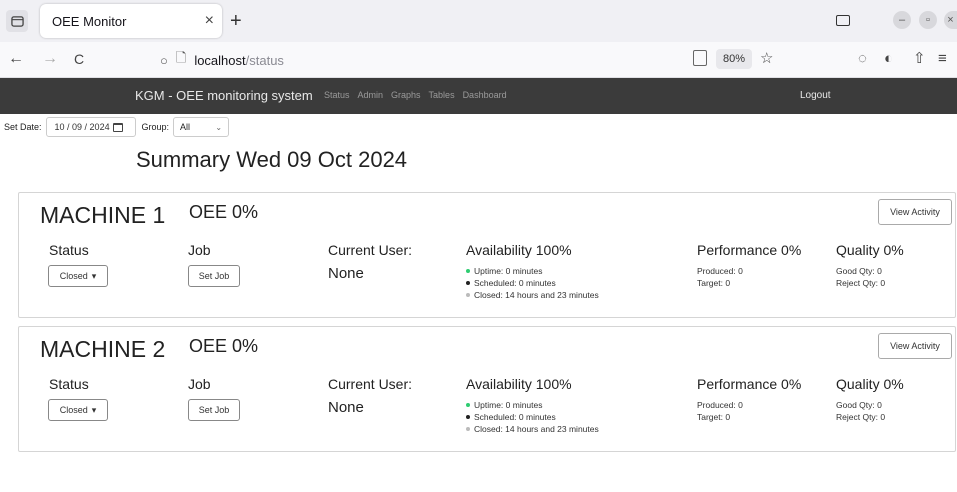 Image resolution: width=957 pixels, height=492 pixels. What do you see at coordinates (220, 60) in the screenshot?
I see `url-host: localhost` at bounding box center [220, 60].